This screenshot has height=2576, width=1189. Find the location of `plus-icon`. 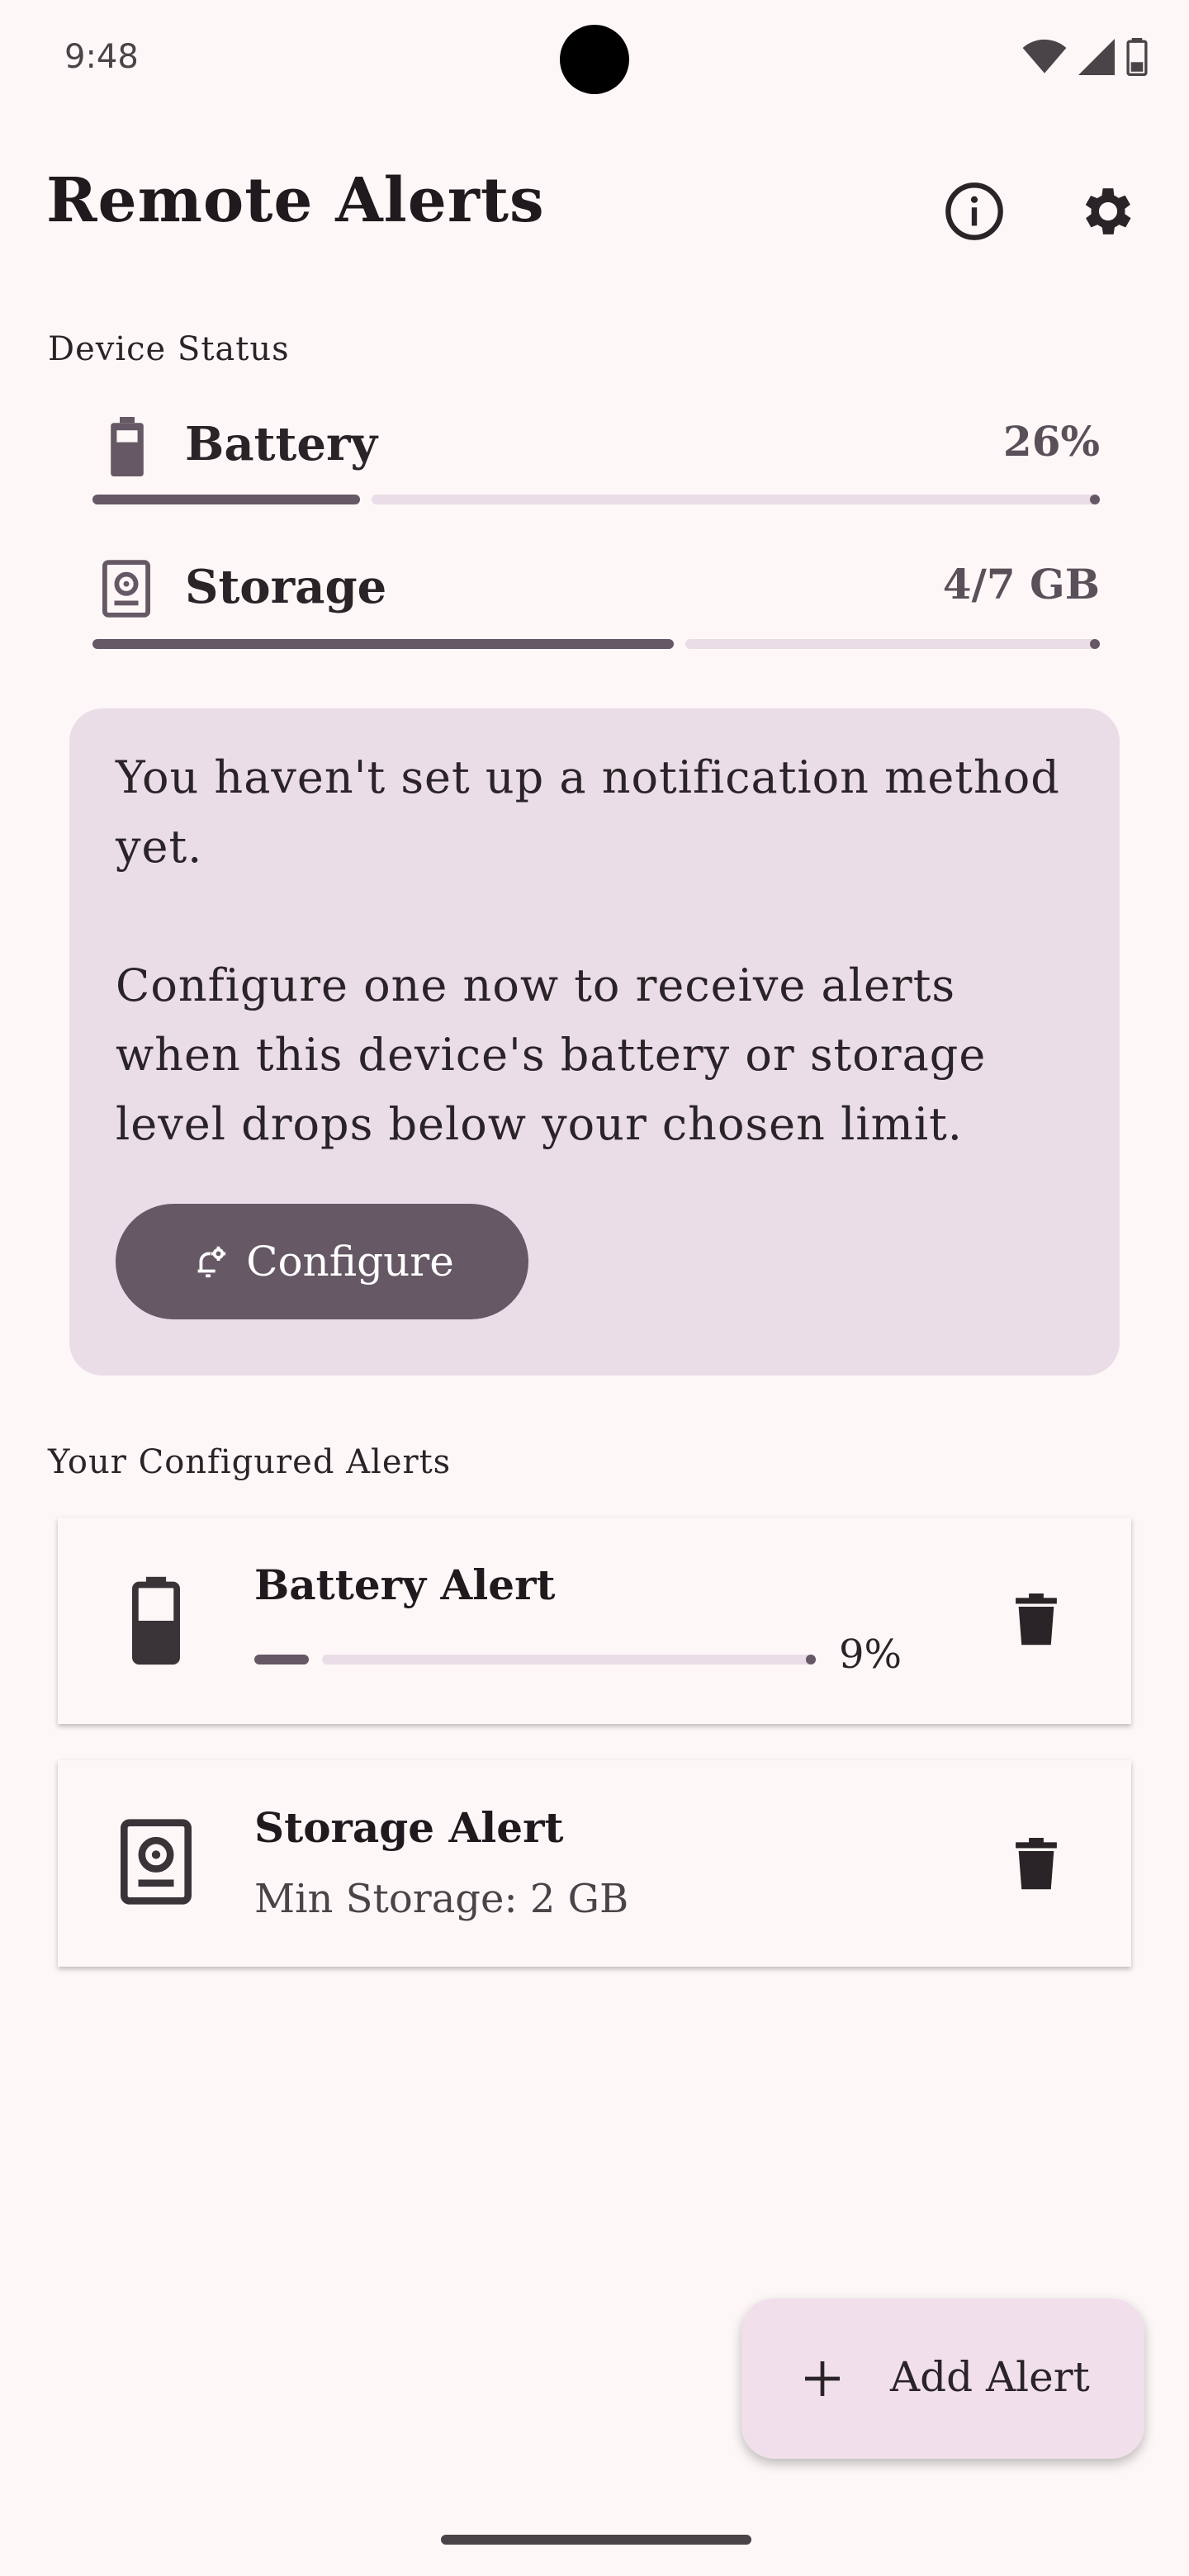

plus-icon is located at coordinates (822, 2378).